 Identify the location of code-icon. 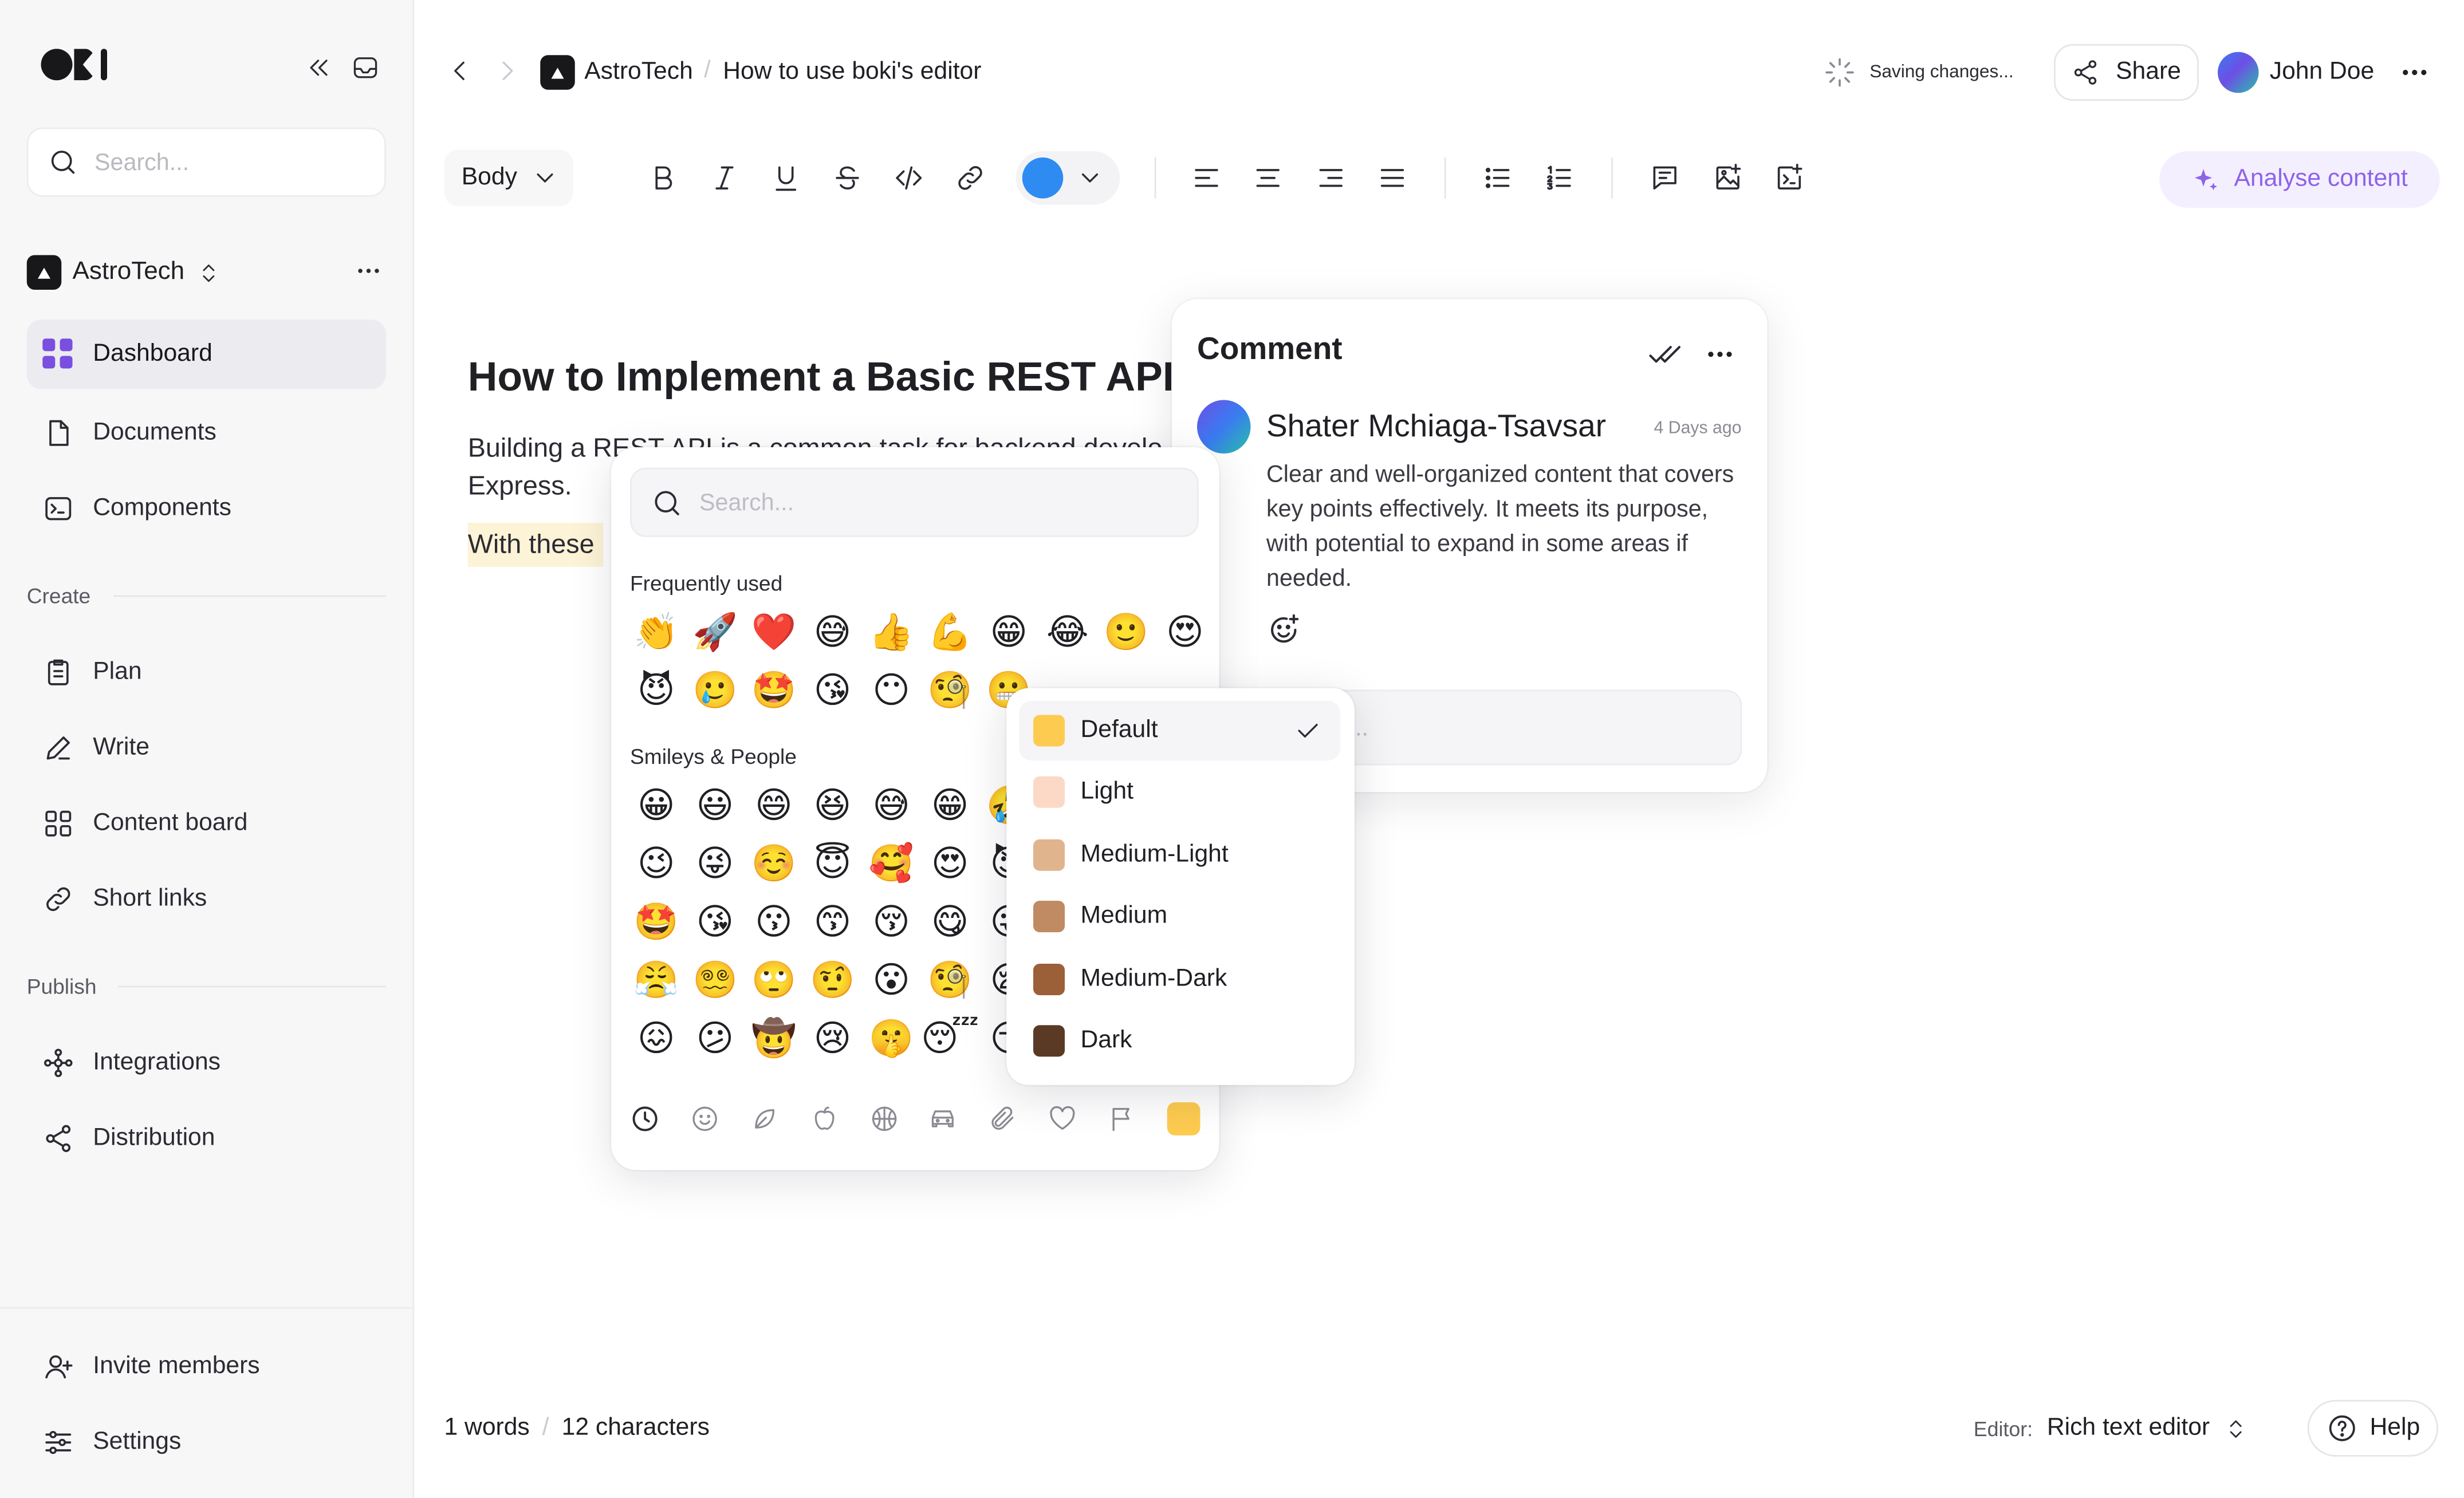
(908, 178).